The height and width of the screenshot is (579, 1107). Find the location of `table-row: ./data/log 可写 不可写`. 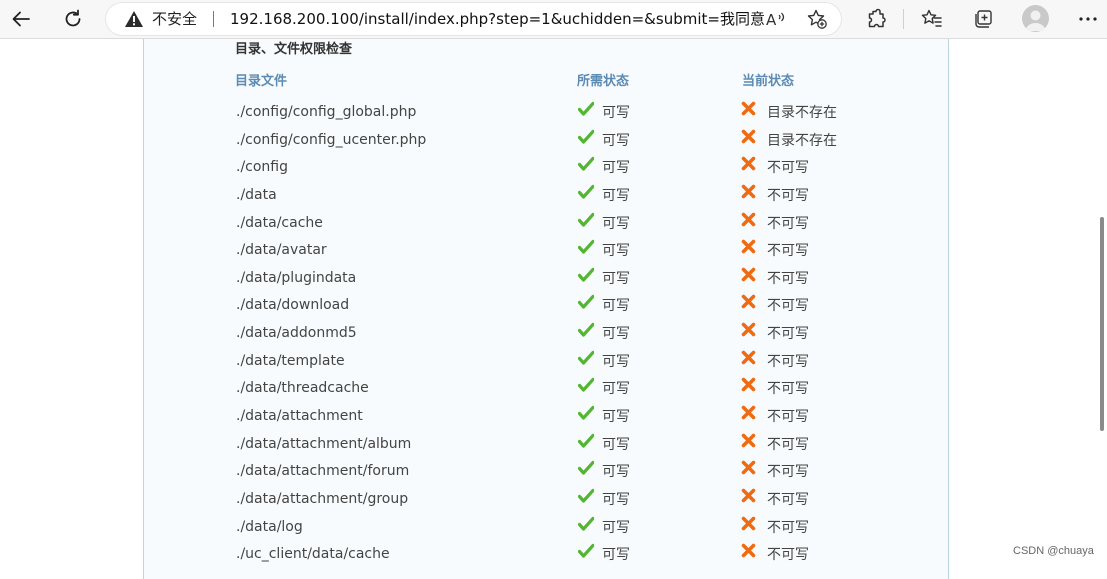

table-row: ./data/log 可写 不可写 is located at coordinates (553, 529).